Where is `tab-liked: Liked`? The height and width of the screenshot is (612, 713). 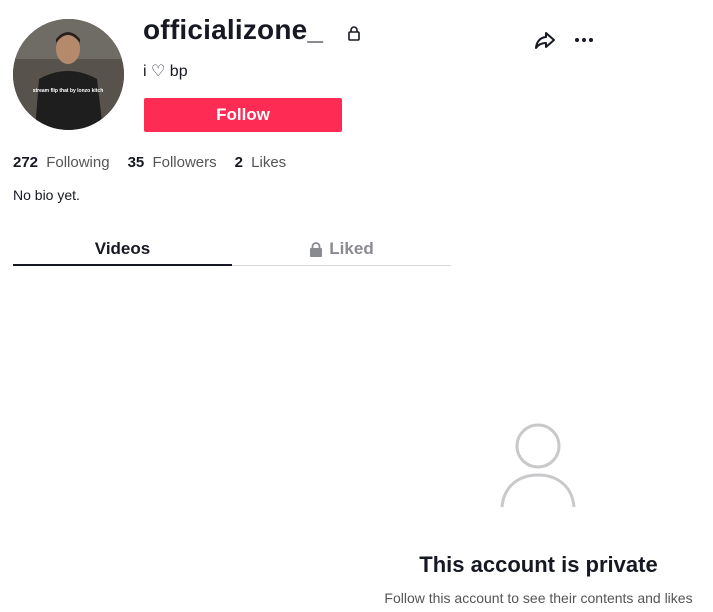
tab-liked: Liked is located at coordinates (341, 249).